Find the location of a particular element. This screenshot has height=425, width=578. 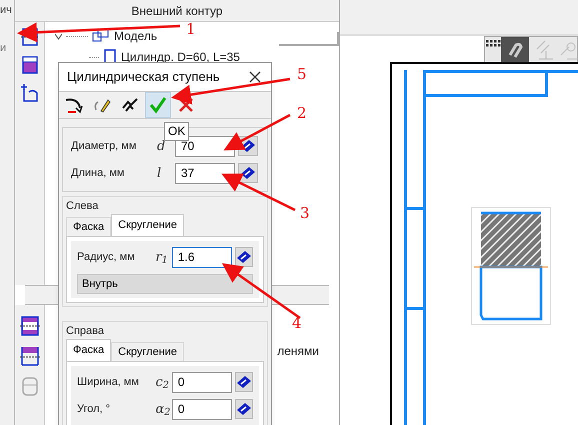

panel-text: ич is located at coordinates (6, 10).